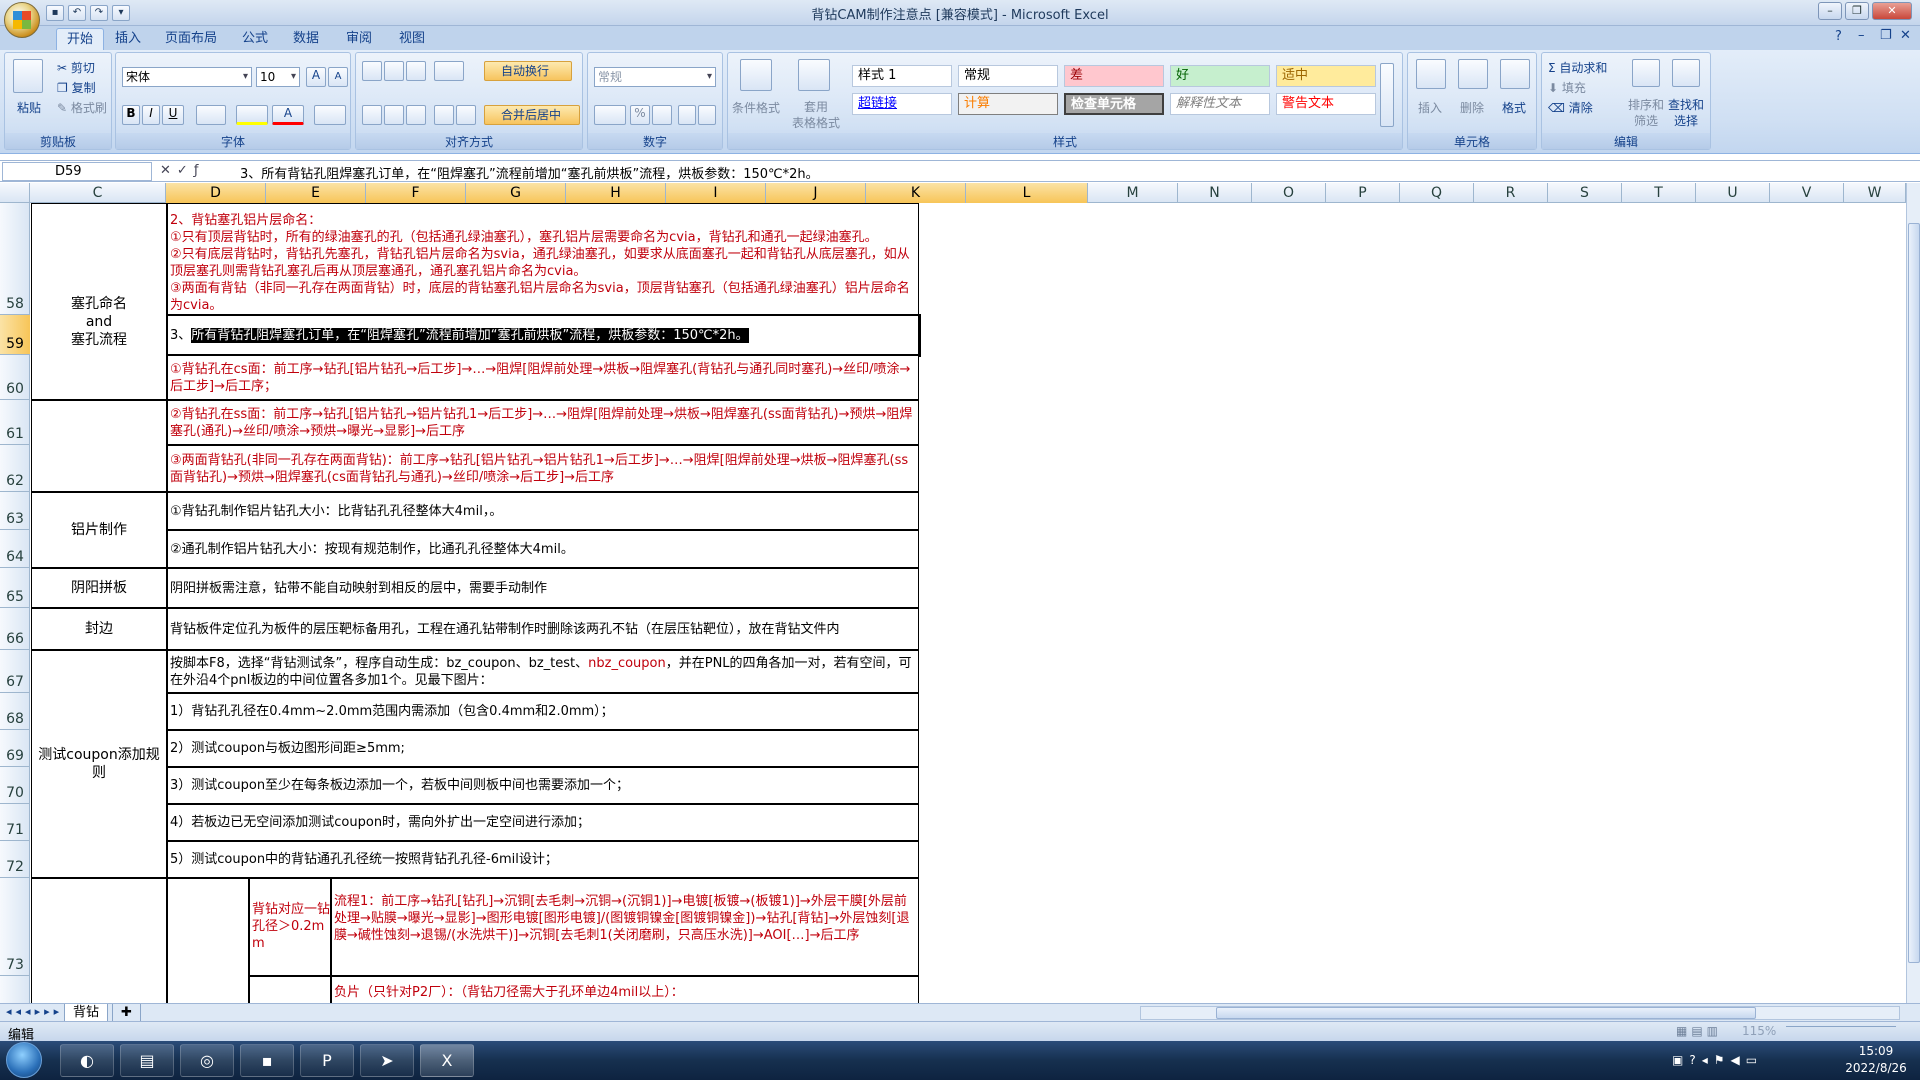 The image size is (1920, 1080). Describe the element at coordinates (15, 549) in the screenshot. I see `row-header-64: 64` at that location.